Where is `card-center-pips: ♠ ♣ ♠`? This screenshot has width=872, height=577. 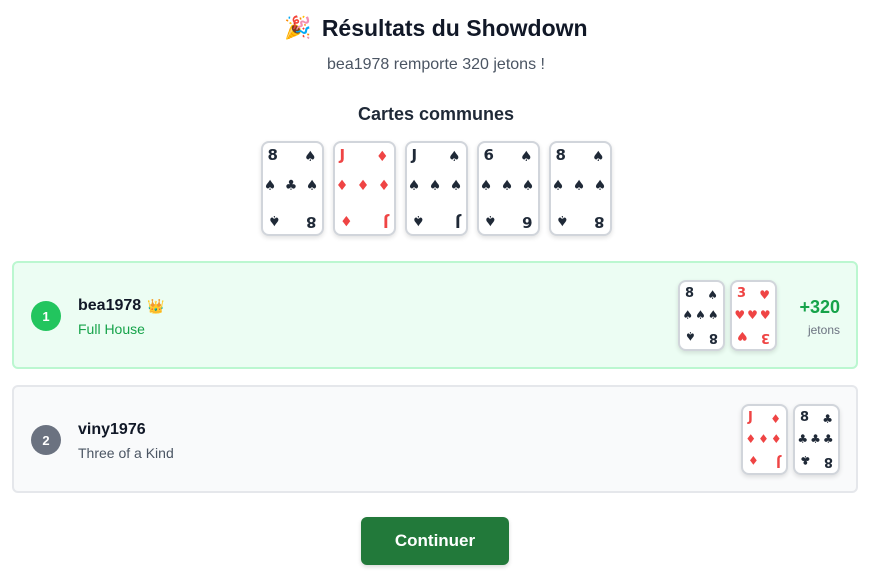
card-center-pips: ♠ ♣ ♠ is located at coordinates (292, 186).